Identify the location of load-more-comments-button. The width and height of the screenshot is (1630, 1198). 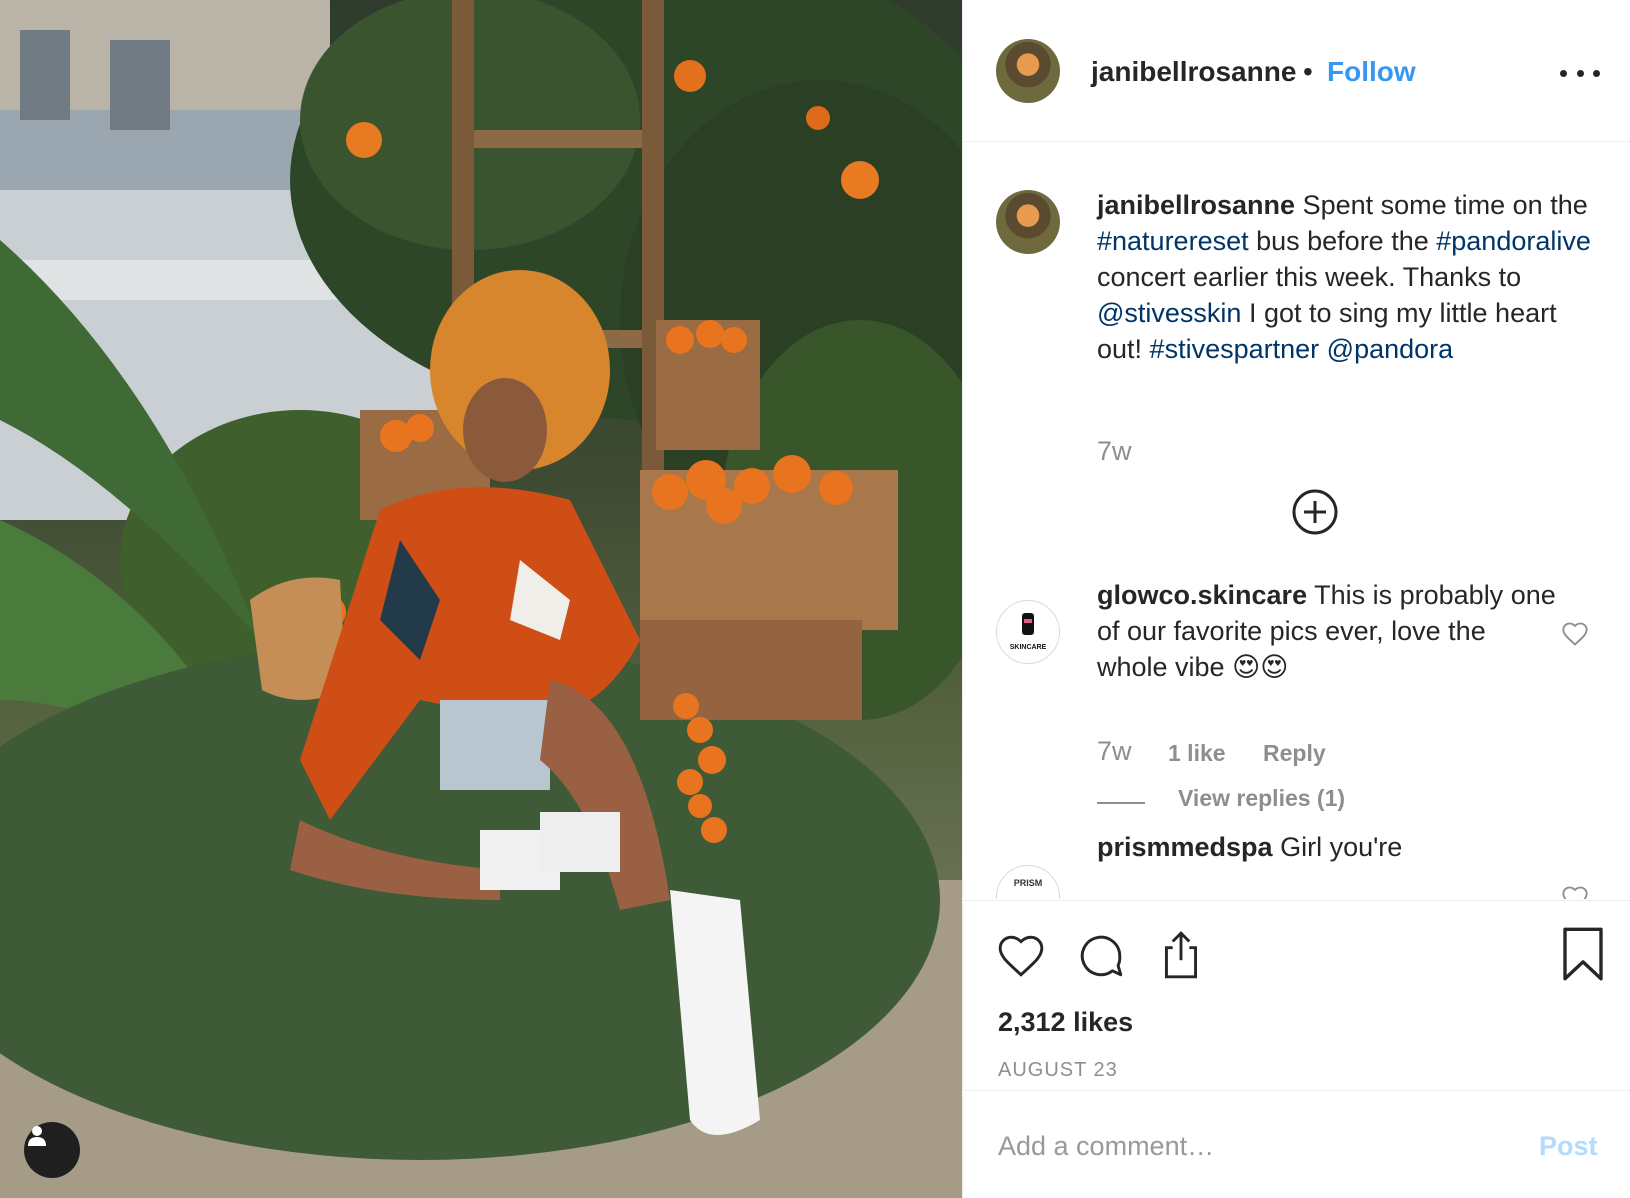
(1315, 512).